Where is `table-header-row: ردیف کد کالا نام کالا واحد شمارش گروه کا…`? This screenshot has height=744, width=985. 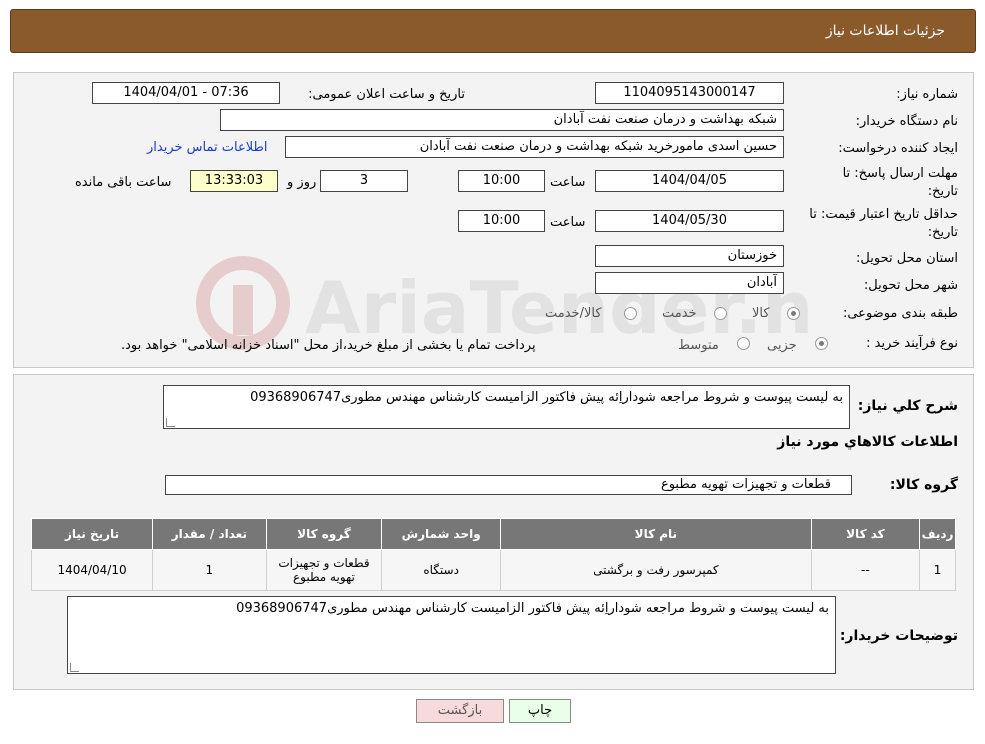
table-header-row: ردیف کد کالا نام کالا واحد شمارش گروه کا… is located at coordinates (493, 534).